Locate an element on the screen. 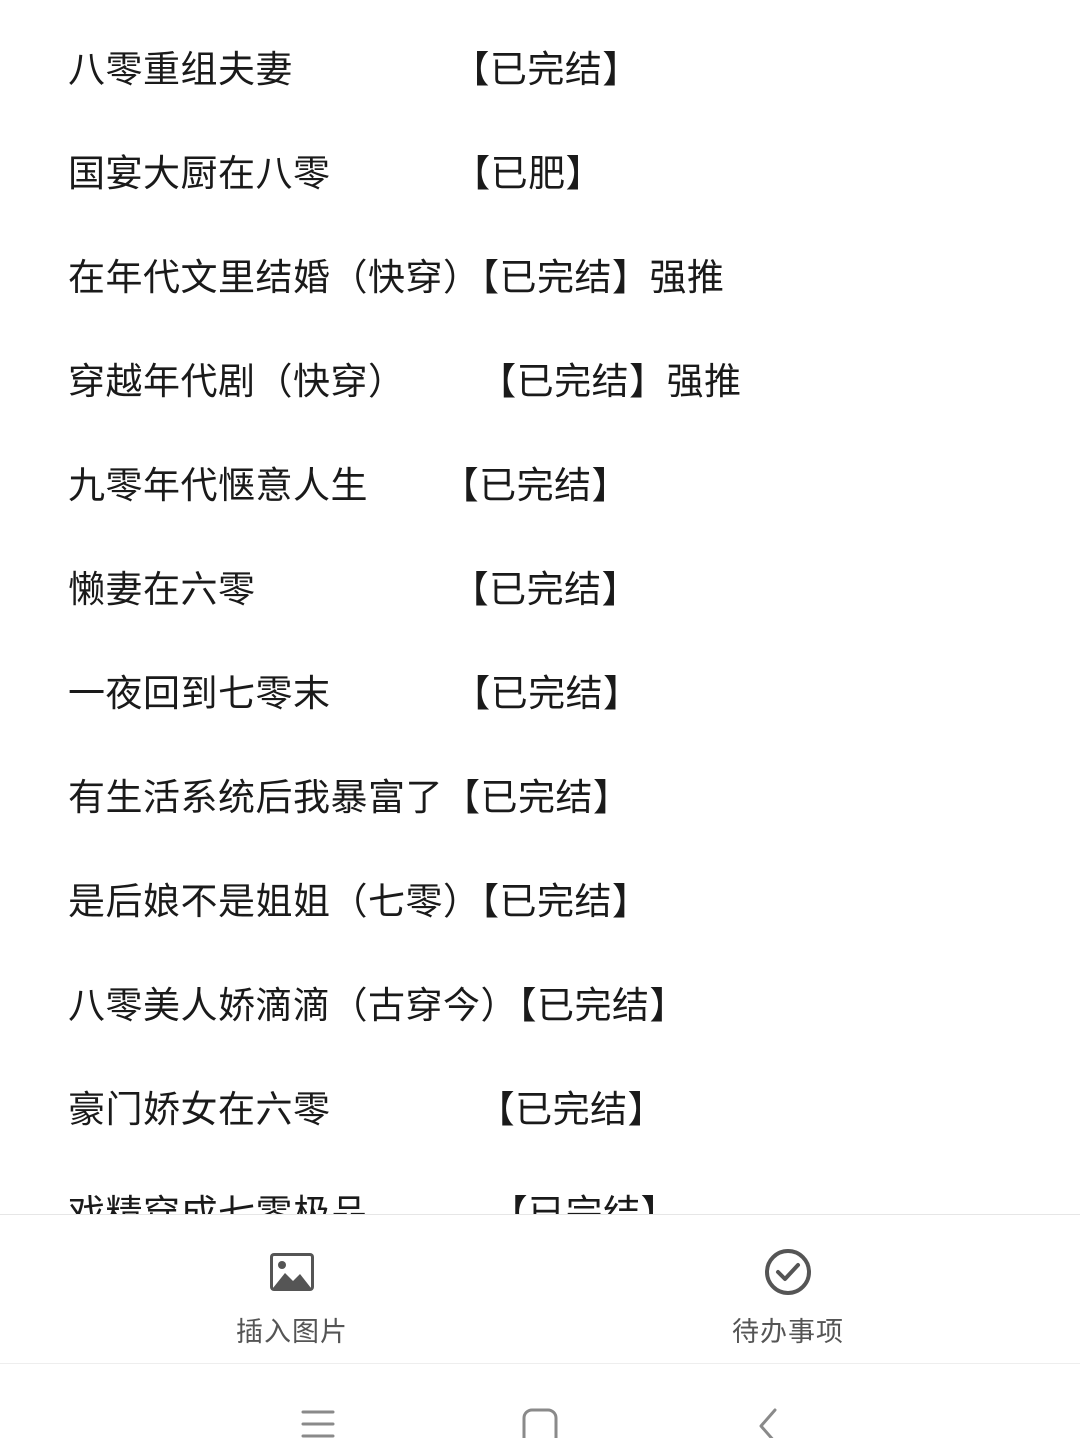 This screenshot has width=1080, height=1438. image-icon is located at coordinates (292, 1272).